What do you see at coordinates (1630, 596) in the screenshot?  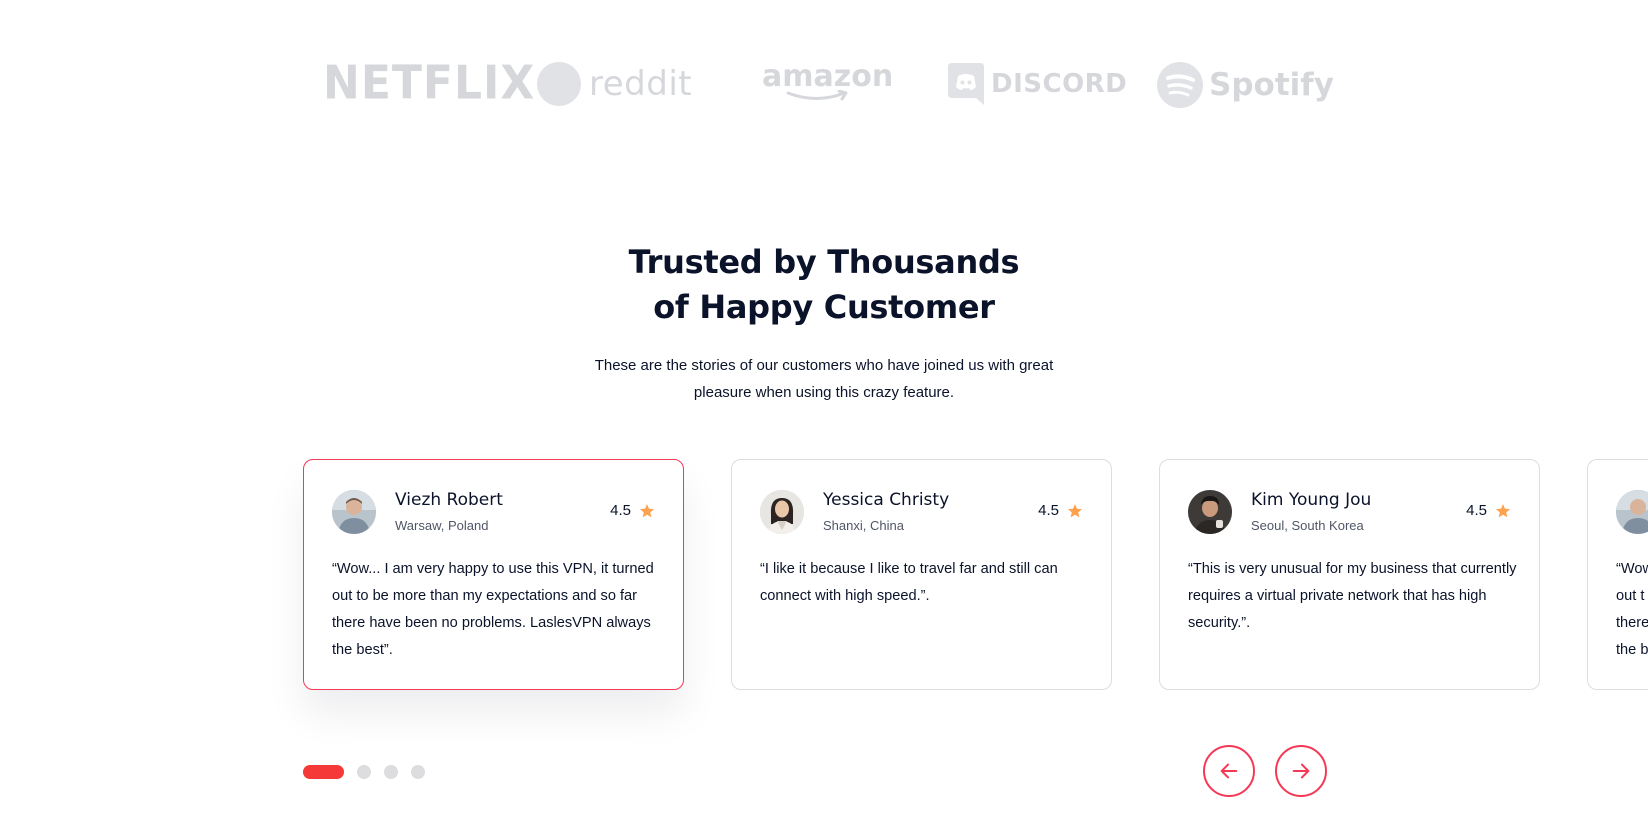 I see `quote-line: out t` at bounding box center [1630, 596].